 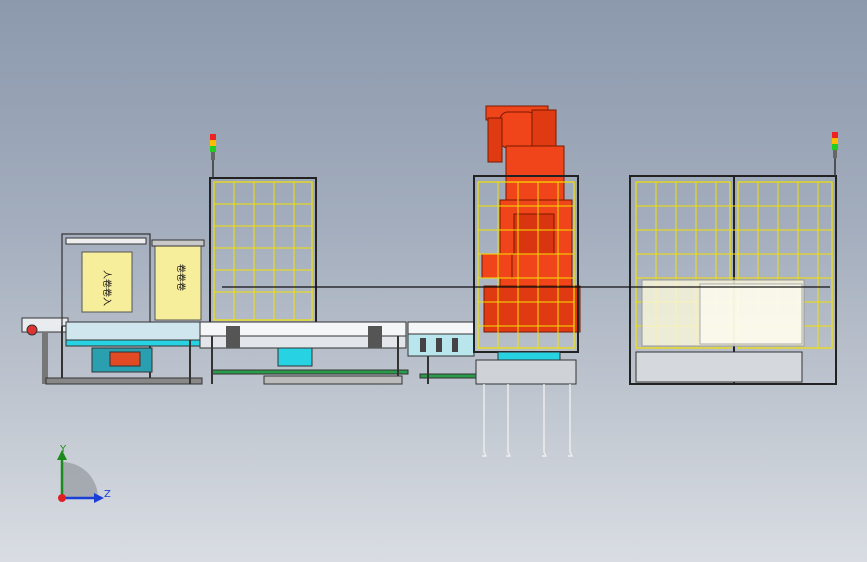 What do you see at coordinates (63, 449) in the screenshot?
I see `y-axis-label: Y` at bounding box center [63, 449].